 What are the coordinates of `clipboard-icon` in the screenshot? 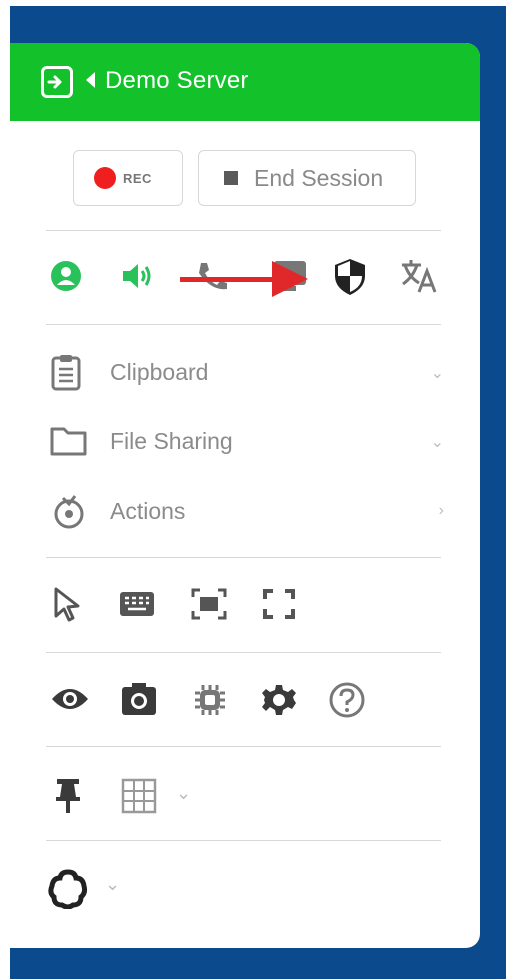 It's located at (66, 374).